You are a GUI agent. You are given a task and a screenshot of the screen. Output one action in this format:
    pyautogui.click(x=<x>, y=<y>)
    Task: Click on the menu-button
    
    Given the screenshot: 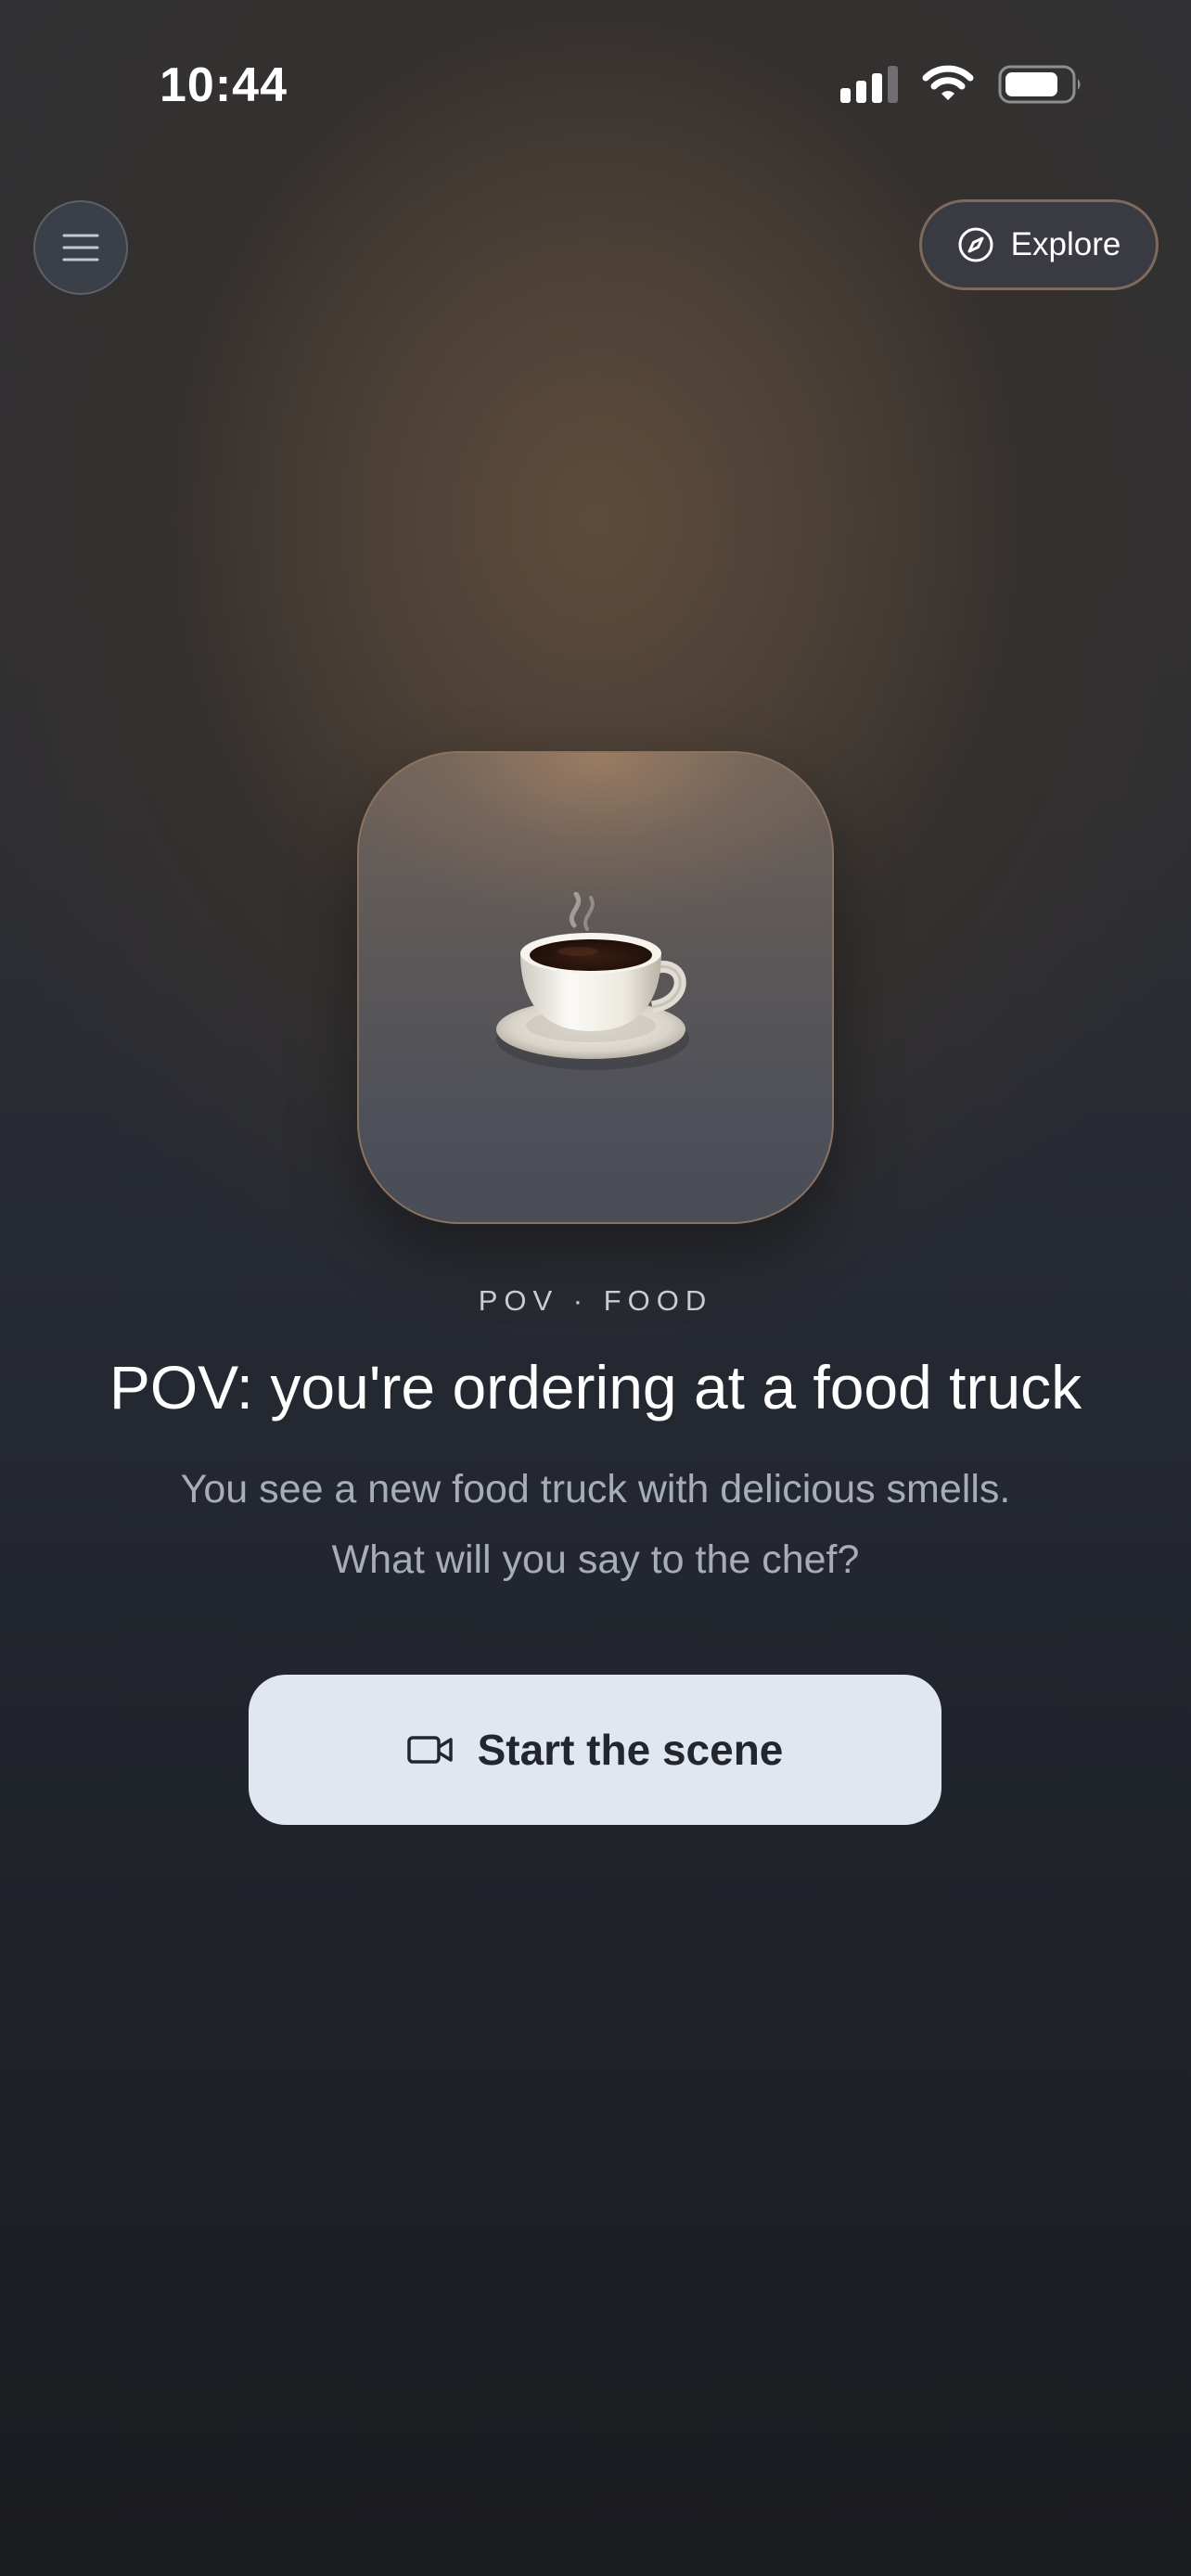 What is the action you would take?
    pyautogui.click(x=80, y=248)
    